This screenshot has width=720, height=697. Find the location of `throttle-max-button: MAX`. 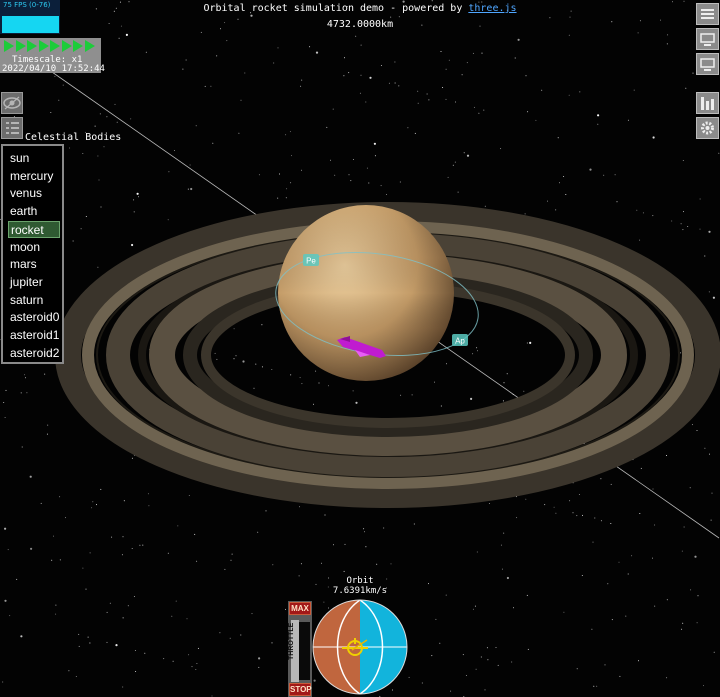

throttle-max-button: MAX is located at coordinates (300, 608).